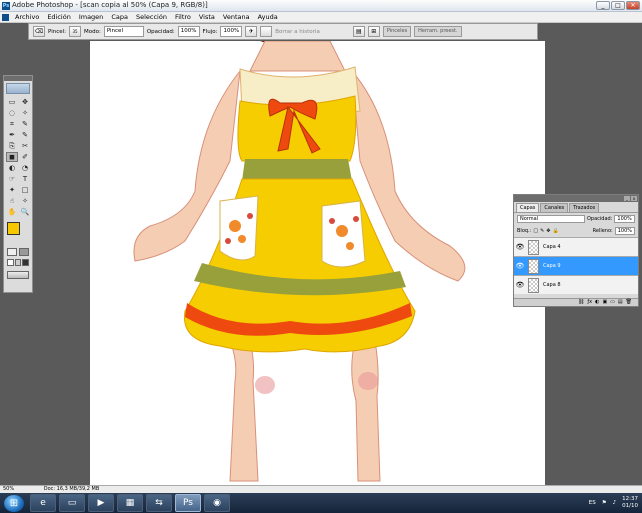 Image resolution: width=642 pixels, height=513 pixels. Describe the element at coordinates (18, 275) in the screenshot. I see `jump-to-imageready-icon` at that location.